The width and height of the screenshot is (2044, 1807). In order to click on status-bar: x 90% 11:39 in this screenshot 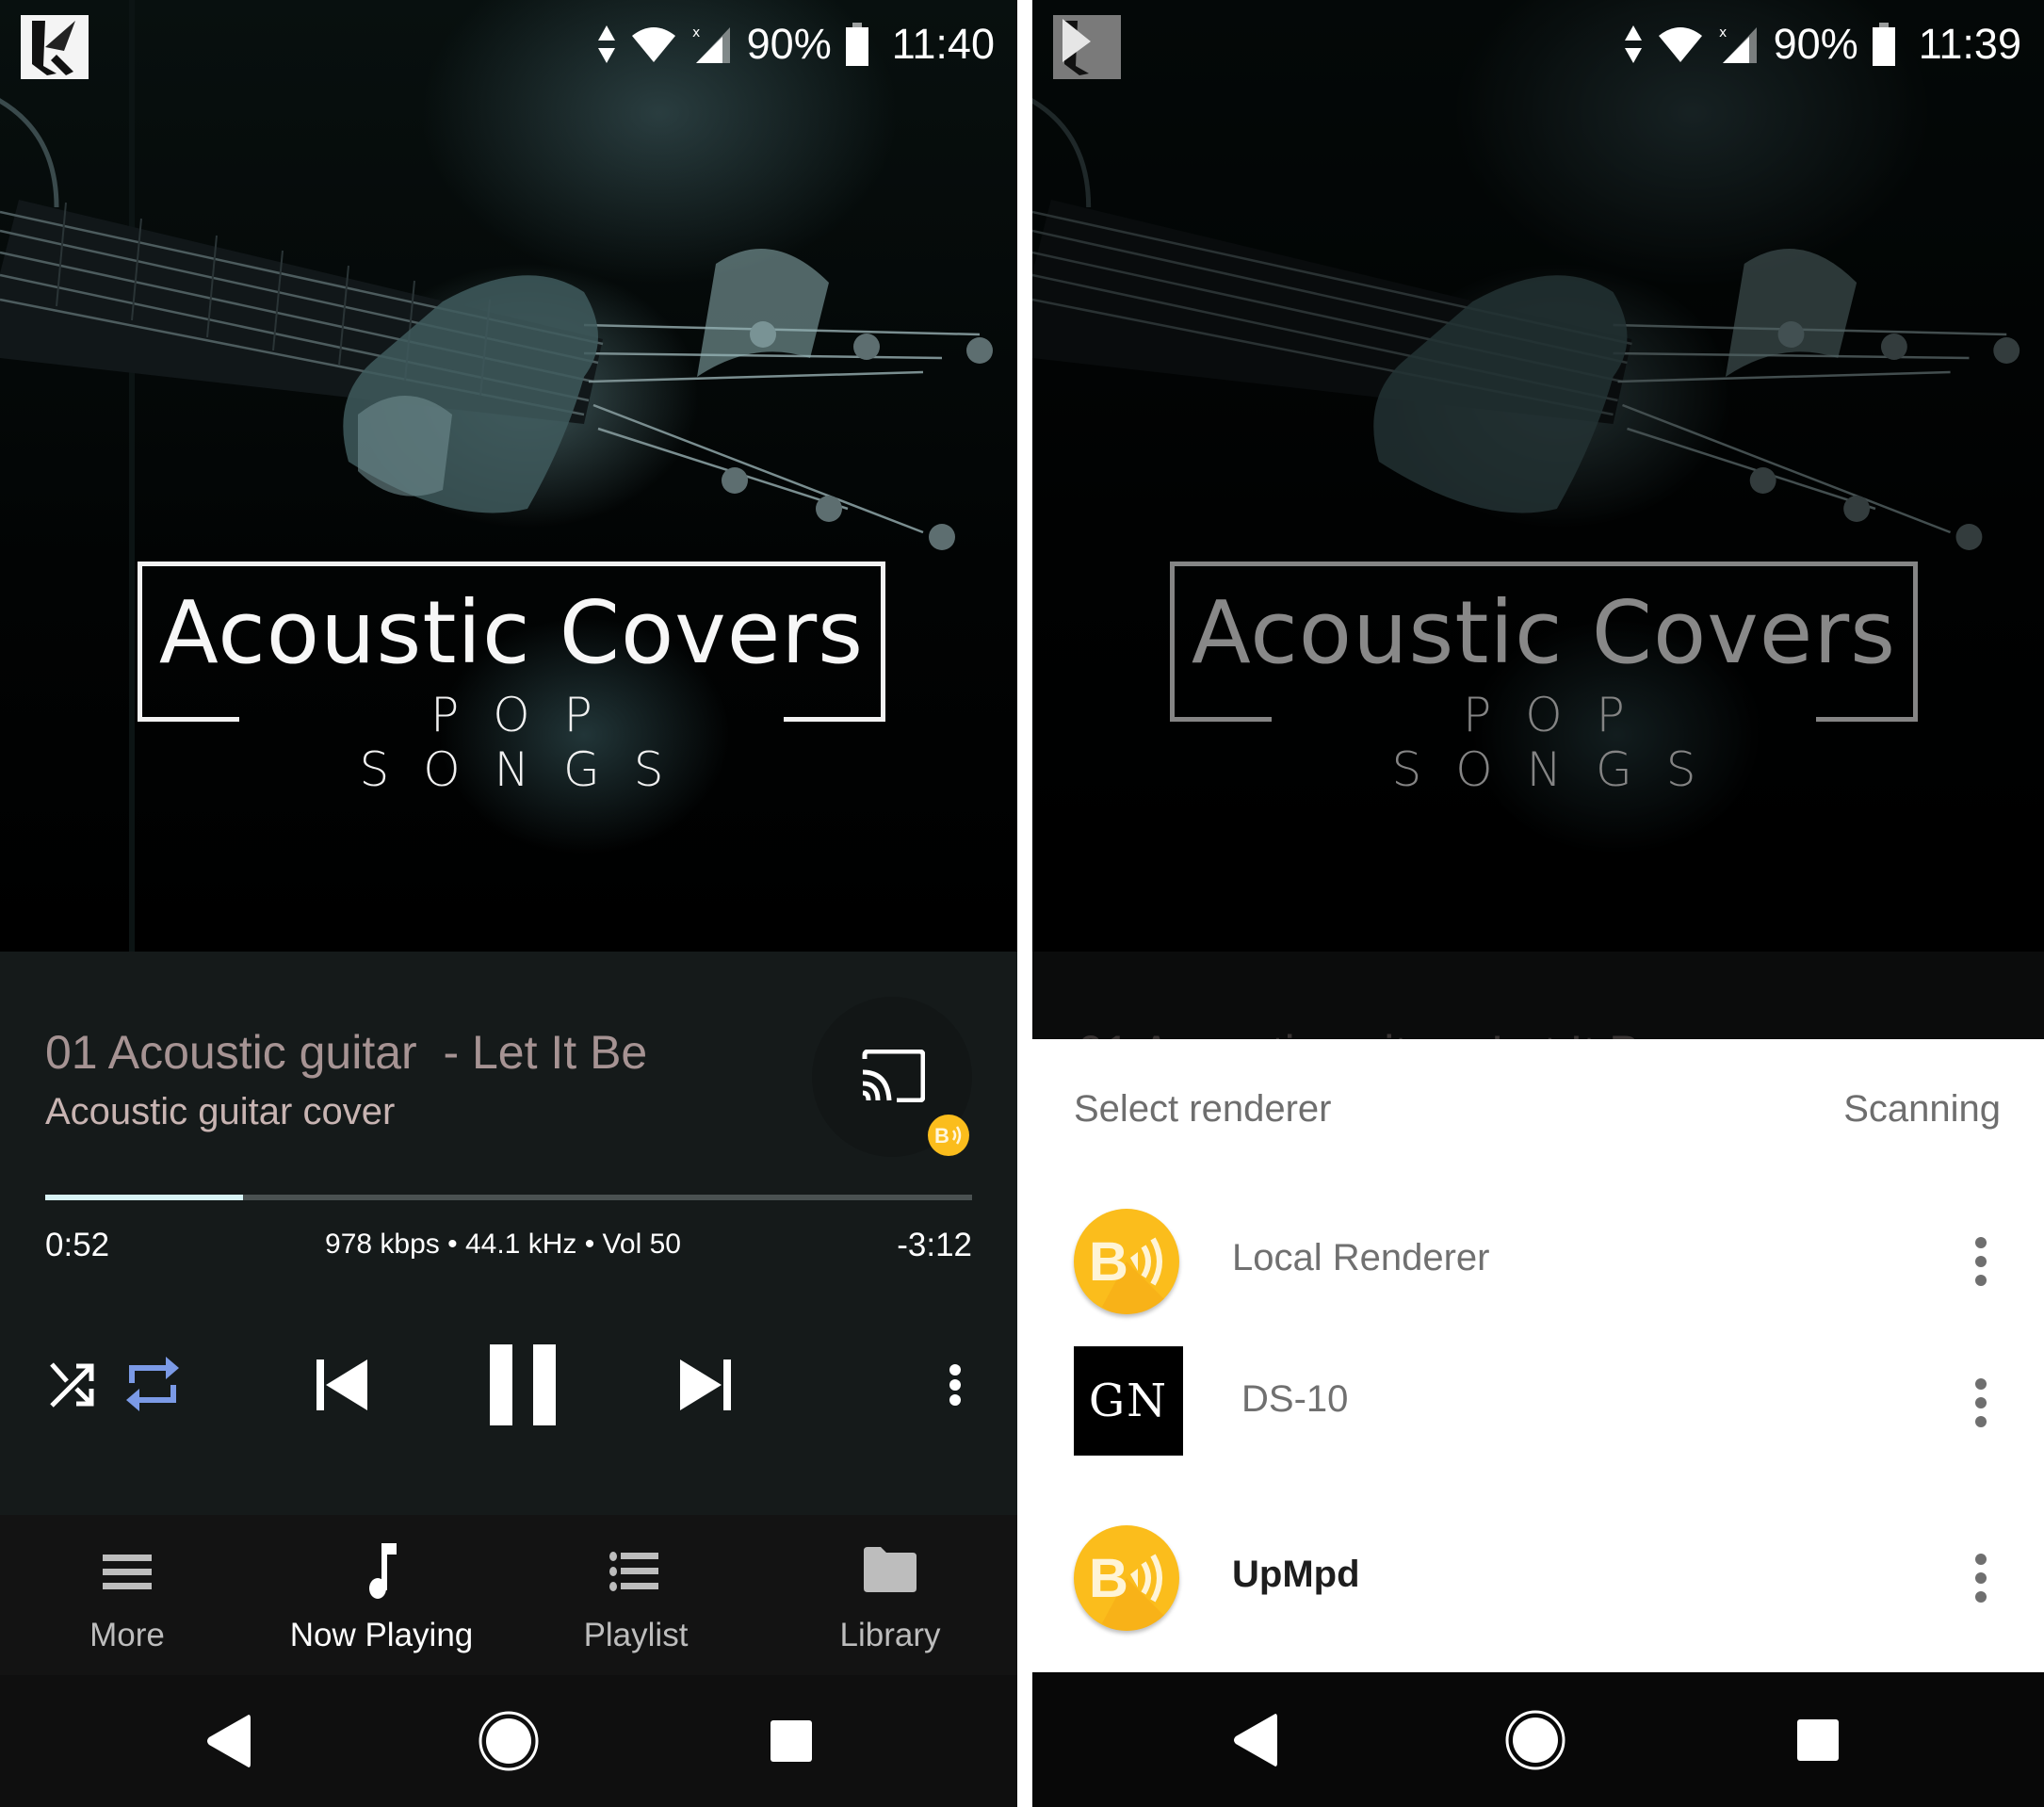, I will do `click(1538, 47)`.